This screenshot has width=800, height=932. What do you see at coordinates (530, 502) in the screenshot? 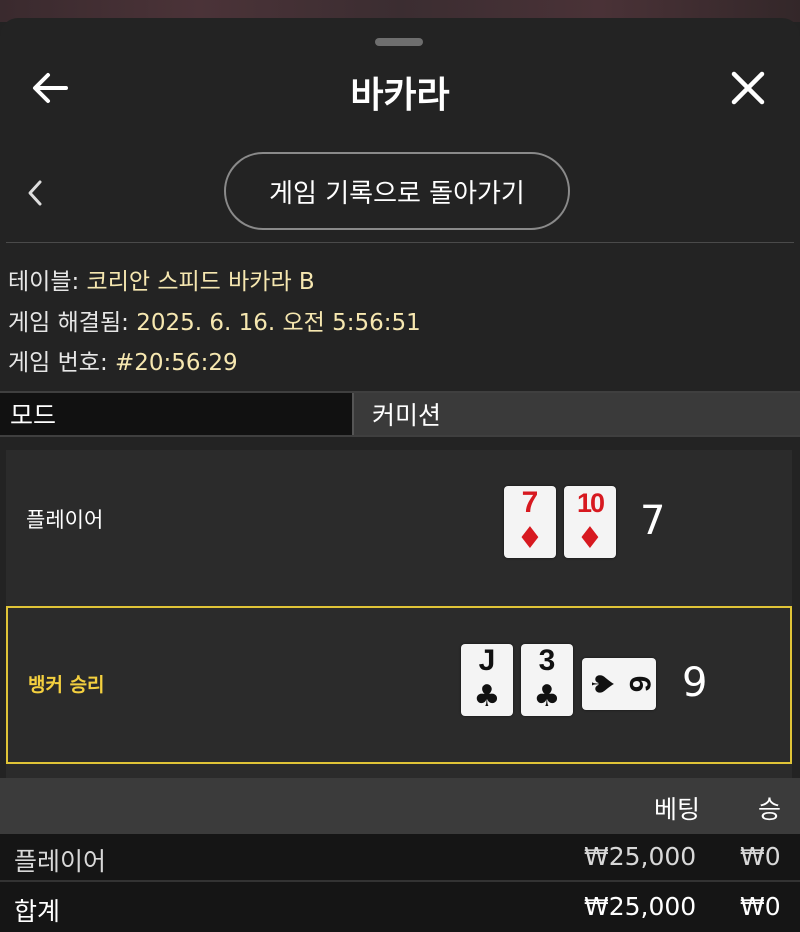
I see `card-rank: 7` at bounding box center [530, 502].